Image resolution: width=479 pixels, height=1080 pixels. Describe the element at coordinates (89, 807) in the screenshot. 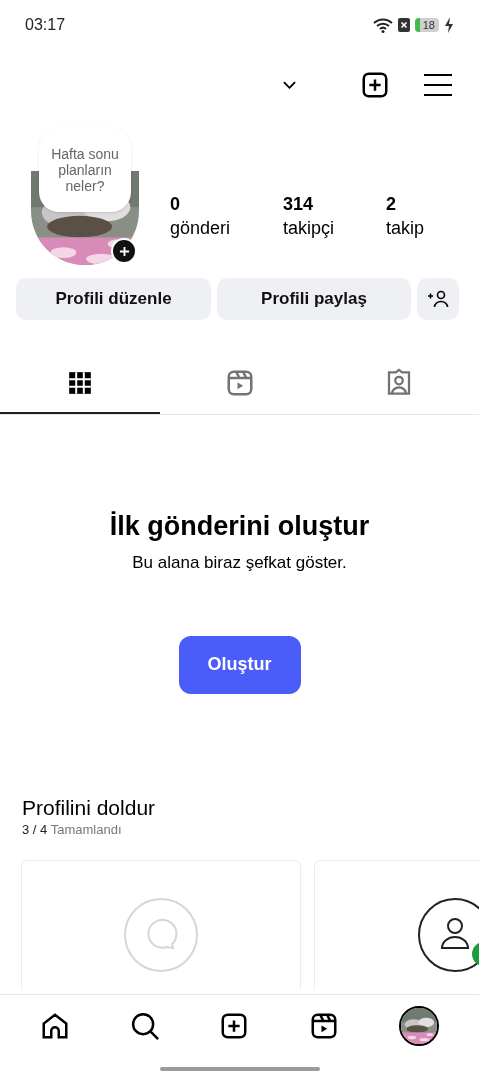

I see `section-title: Profilini doldur` at that location.